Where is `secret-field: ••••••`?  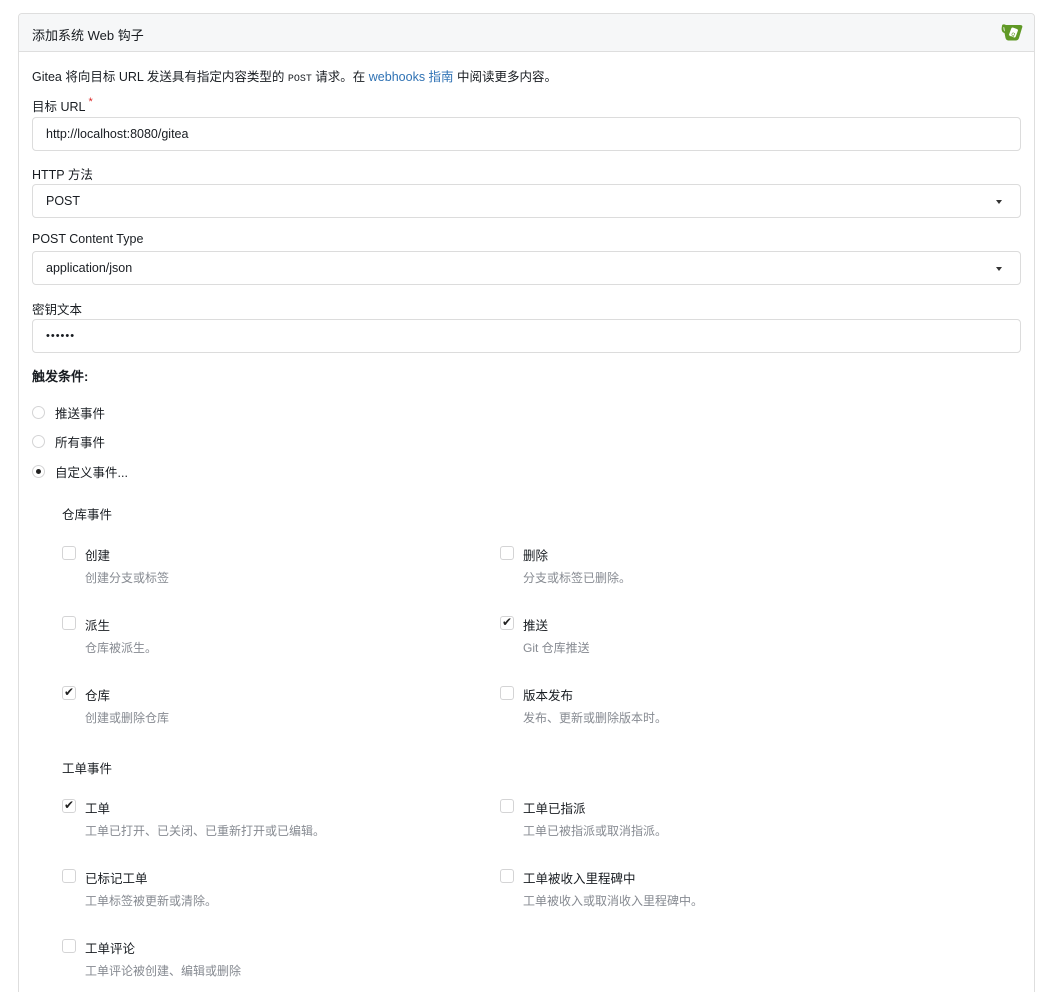
secret-field: •••••• is located at coordinates (526, 336).